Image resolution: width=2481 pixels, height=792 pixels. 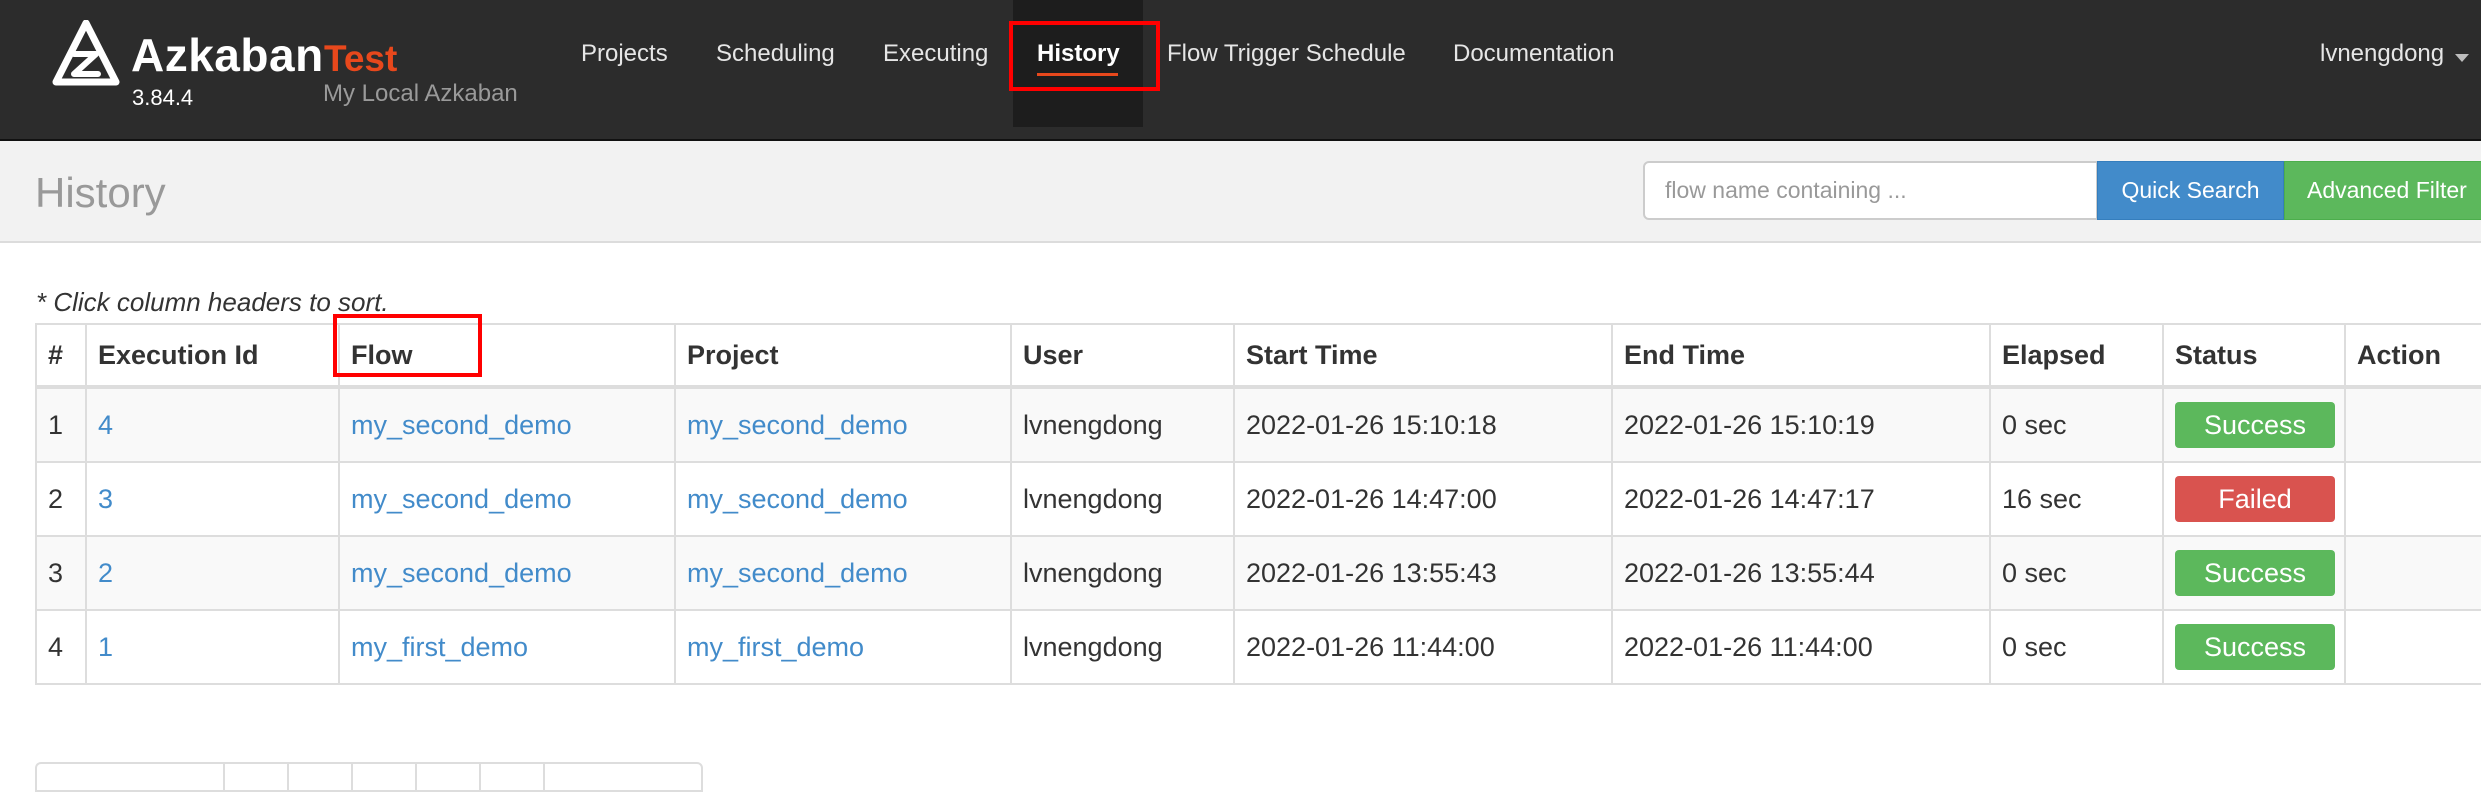 I want to click on row-number: 1, so click(x=61, y=424).